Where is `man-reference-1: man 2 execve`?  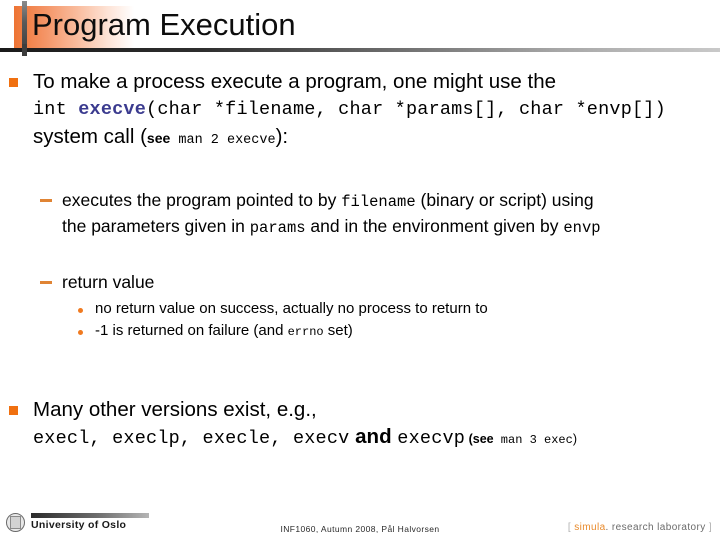 man-reference-1: man 2 execve is located at coordinates (223, 140).